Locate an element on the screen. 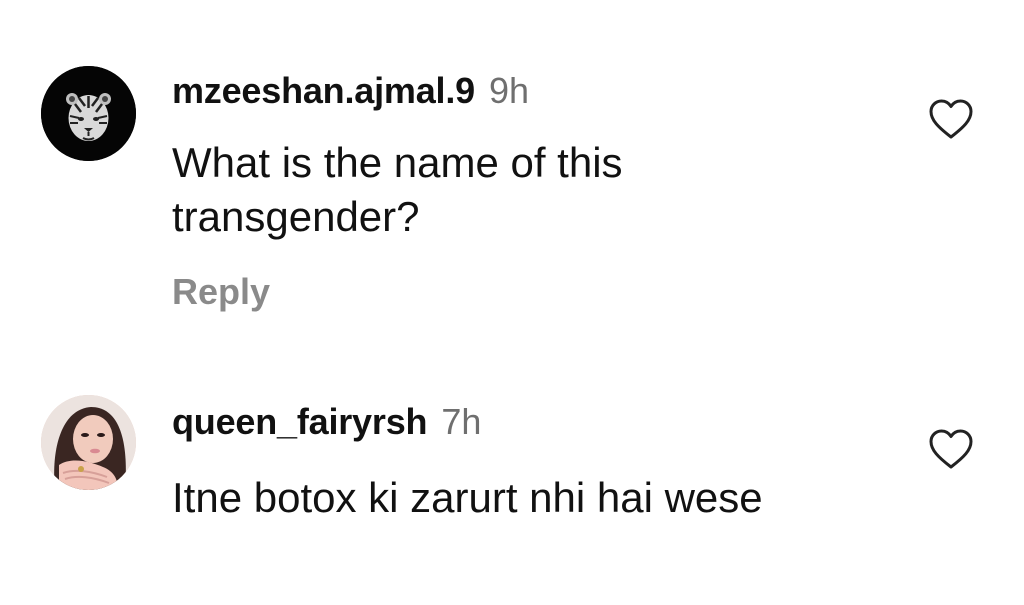 The width and height of the screenshot is (1024, 605). comment-text: Itne botox ki zarurt nhi hai wese is located at coordinates (467, 497).